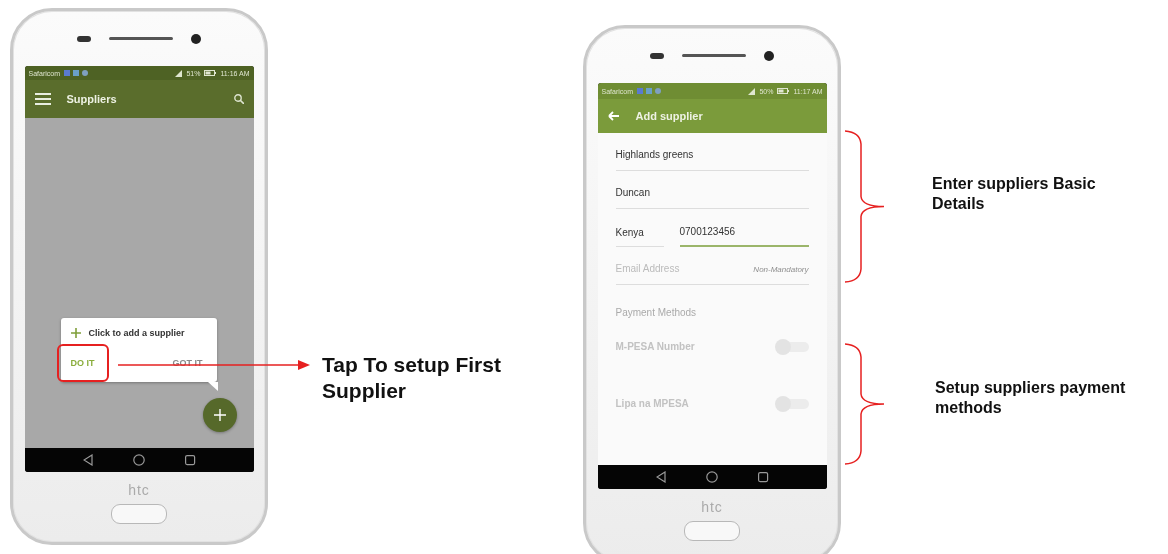 The image size is (1168, 554). What do you see at coordinates (613, 116) in the screenshot?
I see `back-arrow-icon` at bounding box center [613, 116].